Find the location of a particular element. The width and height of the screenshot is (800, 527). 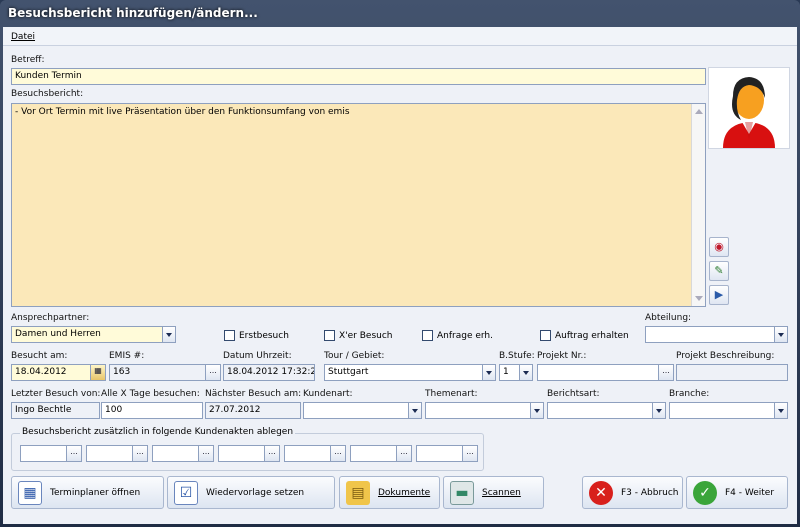

alle-x-tage-input: 100 is located at coordinates (152, 410).